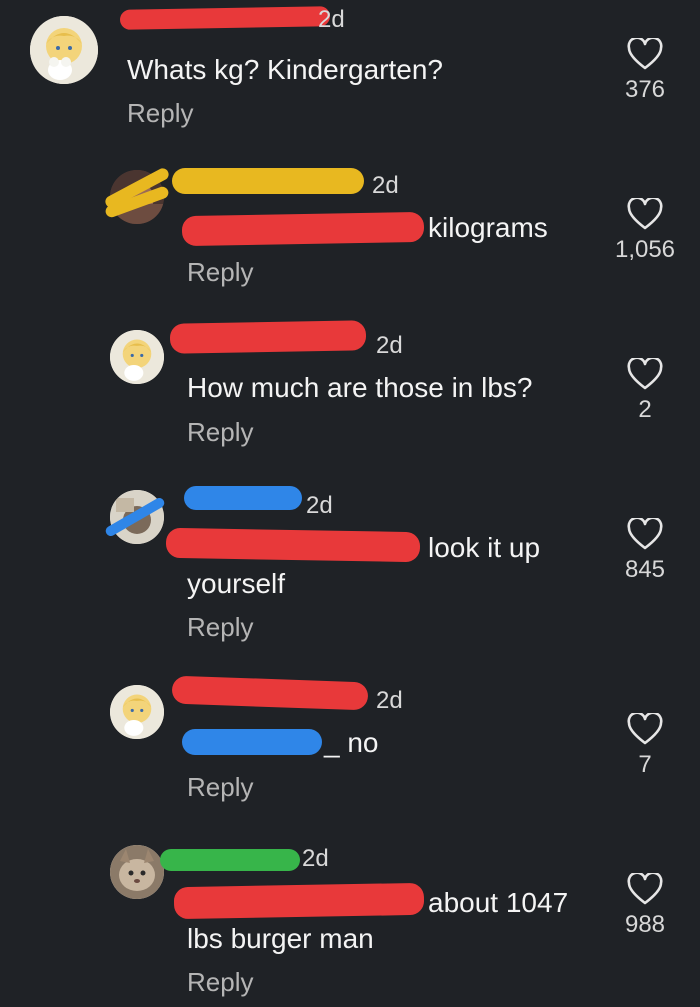 The height and width of the screenshot is (1007, 700). I want to click on like-count: 845, so click(645, 569).